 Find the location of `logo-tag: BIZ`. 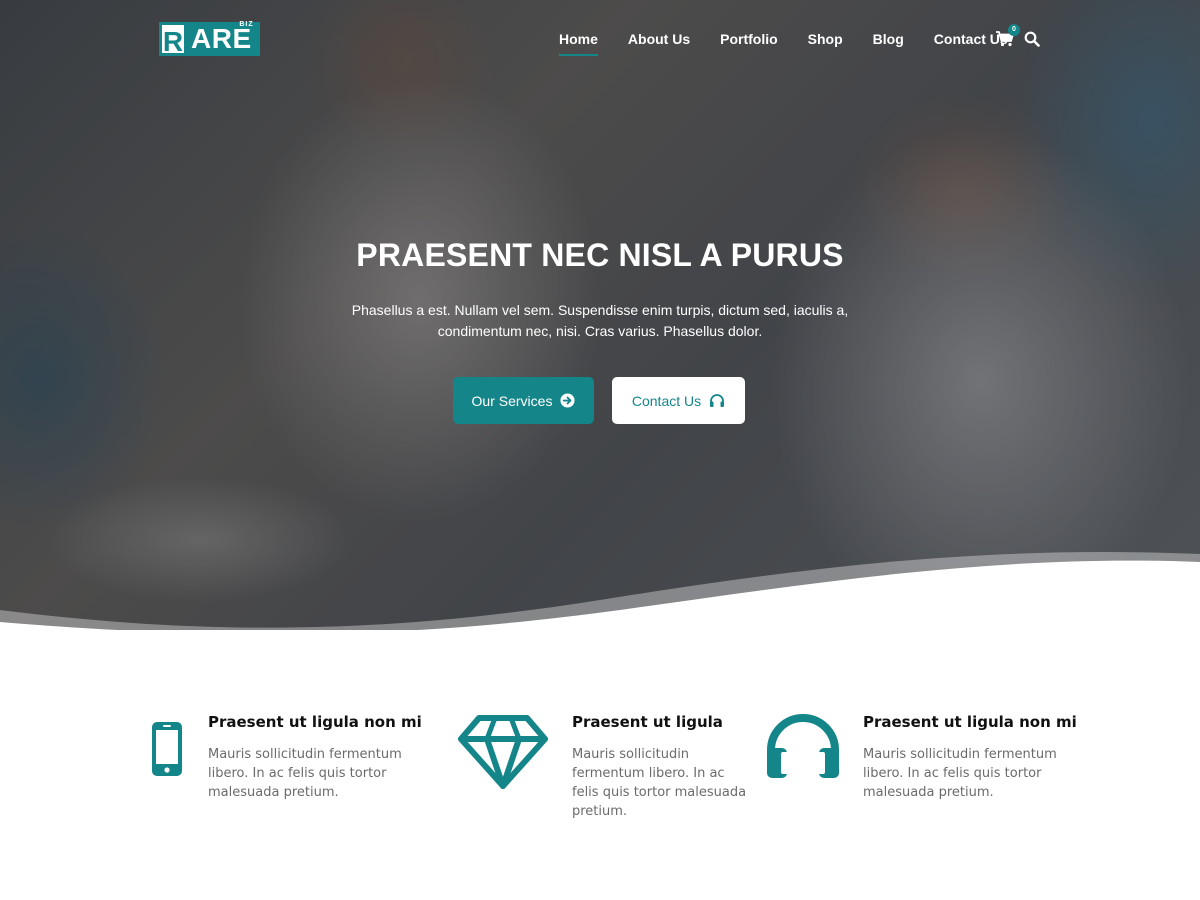

logo-tag: BIZ is located at coordinates (246, 24).